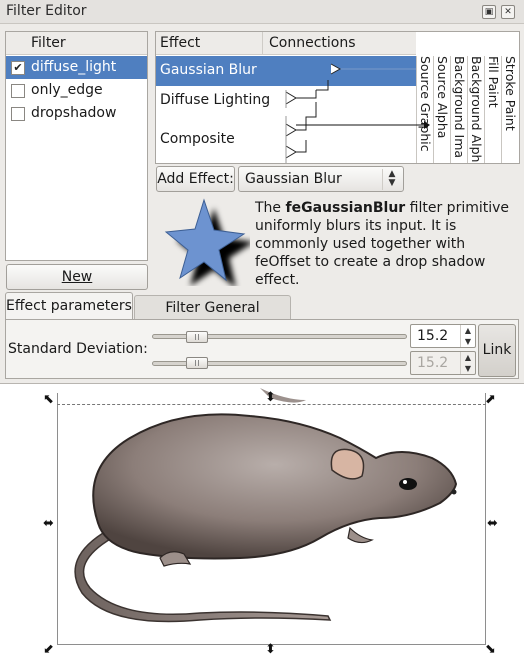 The height and width of the screenshot is (661, 524). I want to click on std-deviation-y-spinbox: 15.2 ▲ ▼, so click(443, 363).